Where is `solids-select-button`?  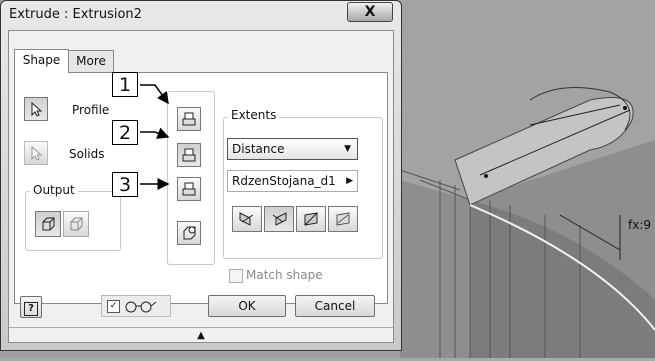
solids-select-button is located at coordinates (36, 153).